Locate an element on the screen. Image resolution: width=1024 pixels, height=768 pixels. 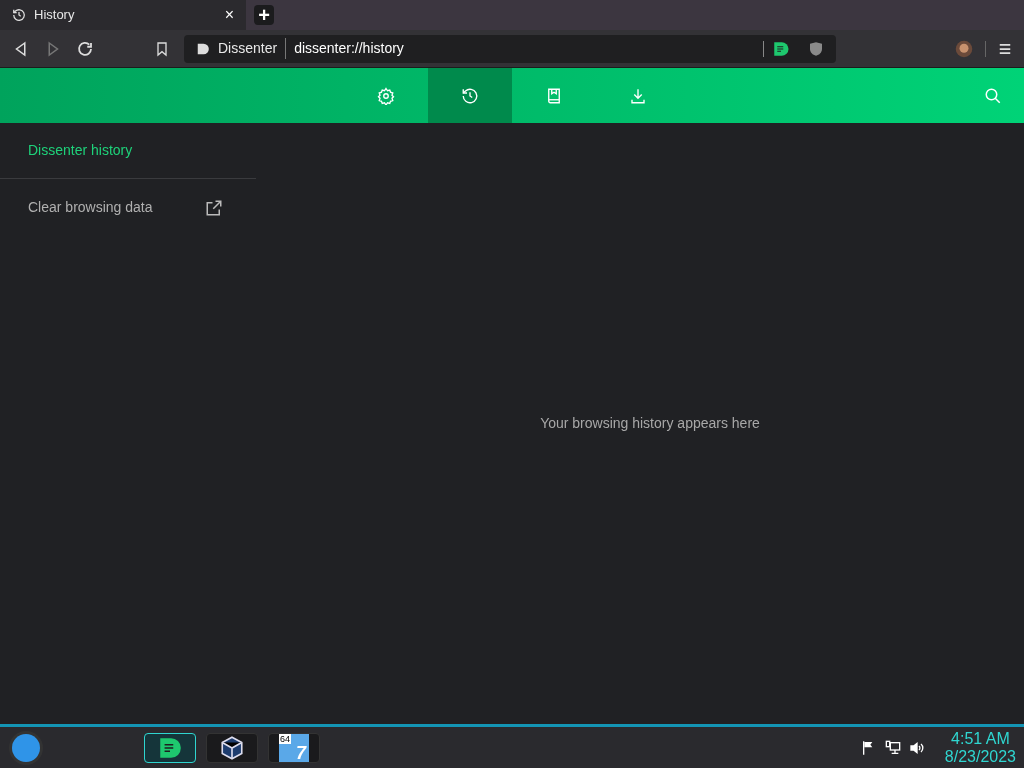
browser-tab: History × is located at coordinates (123, 15).